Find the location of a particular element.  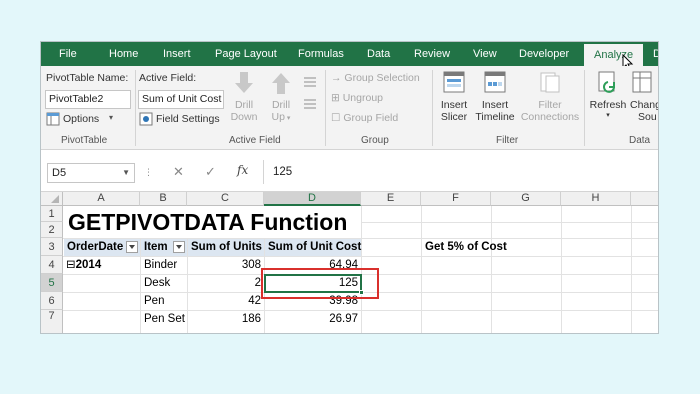

insert-timeline-button: Insert Timeline is located at coordinates (495, 96).